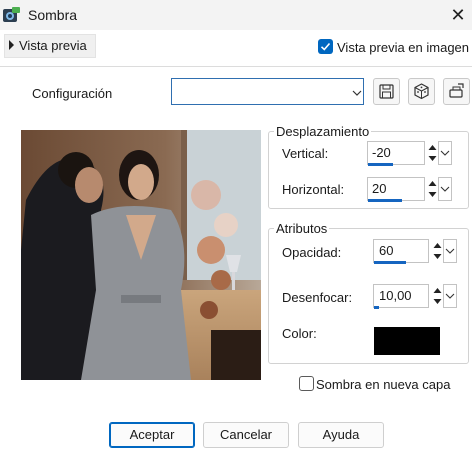  Describe the element at coordinates (341, 435) in the screenshot. I see `help-button: Ayuda` at that location.